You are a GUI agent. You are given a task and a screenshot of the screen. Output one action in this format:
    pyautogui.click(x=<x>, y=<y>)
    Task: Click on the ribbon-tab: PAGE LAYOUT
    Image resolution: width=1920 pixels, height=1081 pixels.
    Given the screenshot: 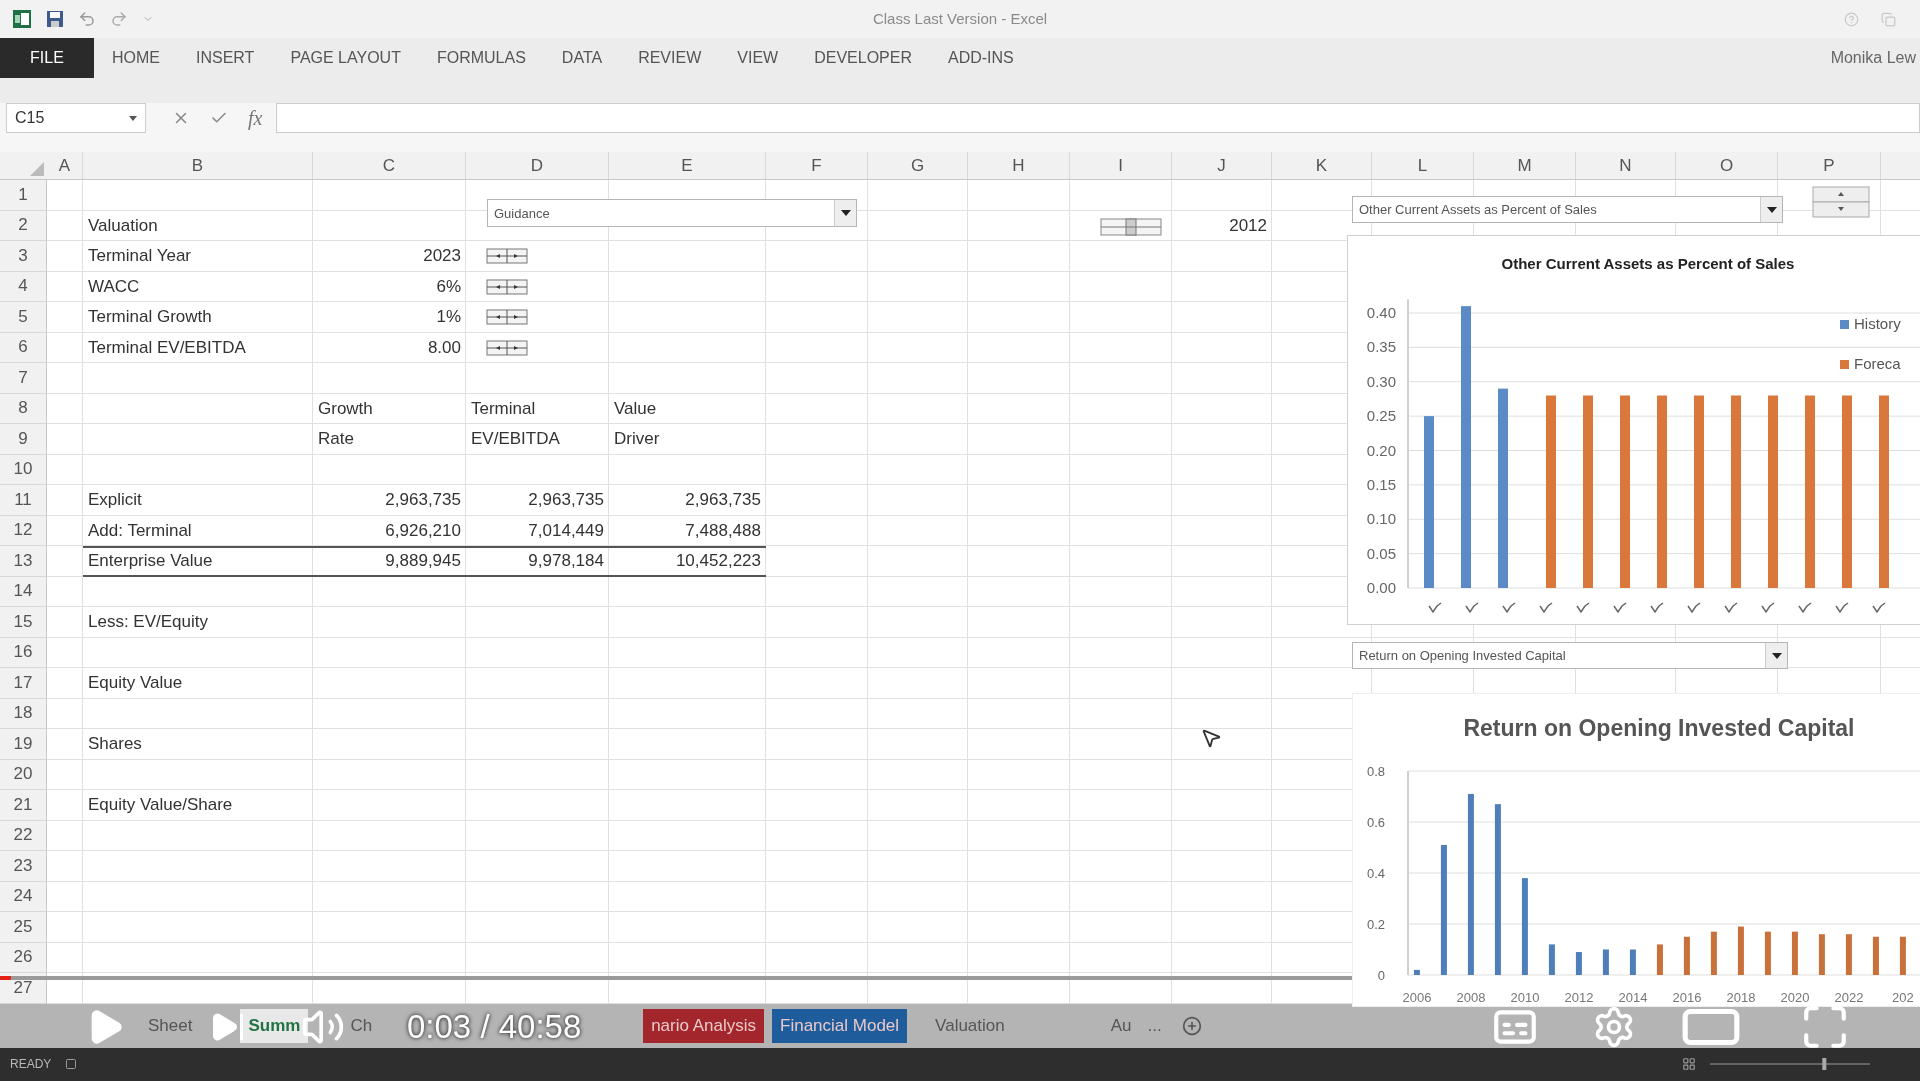 What is the action you would take?
    pyautogui.click(x=345, y=58)
    